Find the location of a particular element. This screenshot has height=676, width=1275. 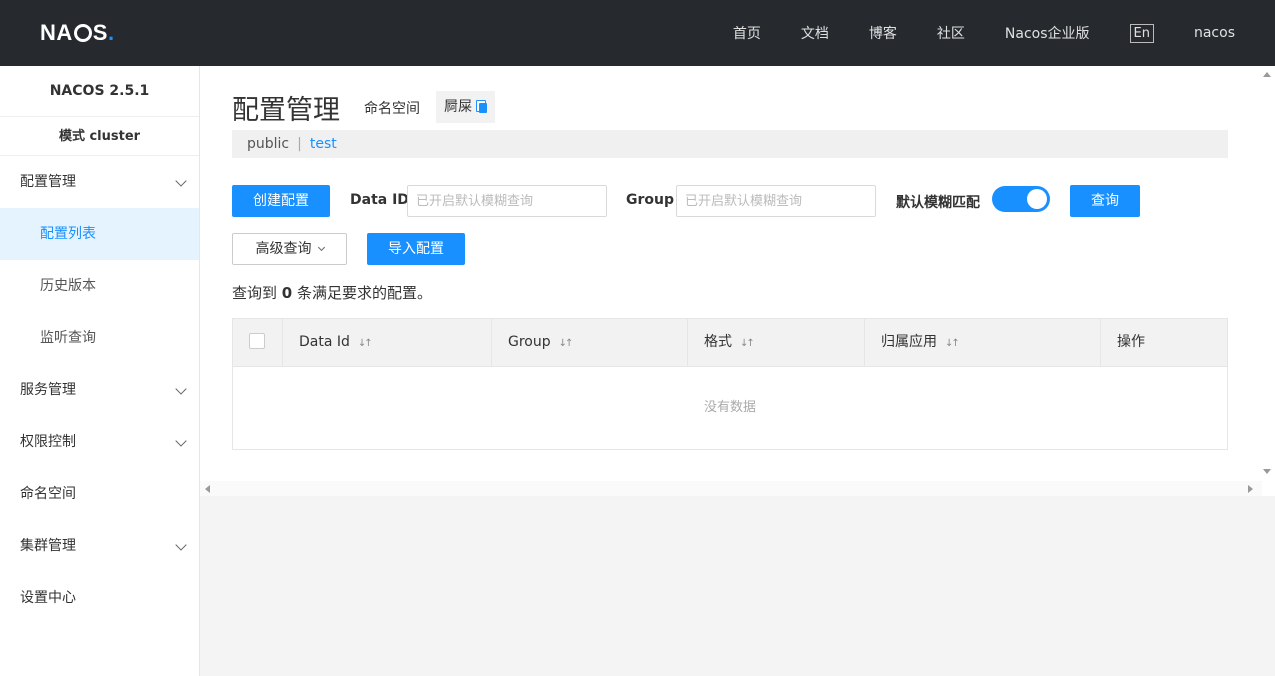

namespace-public: public is located at coordinates (268, 144).